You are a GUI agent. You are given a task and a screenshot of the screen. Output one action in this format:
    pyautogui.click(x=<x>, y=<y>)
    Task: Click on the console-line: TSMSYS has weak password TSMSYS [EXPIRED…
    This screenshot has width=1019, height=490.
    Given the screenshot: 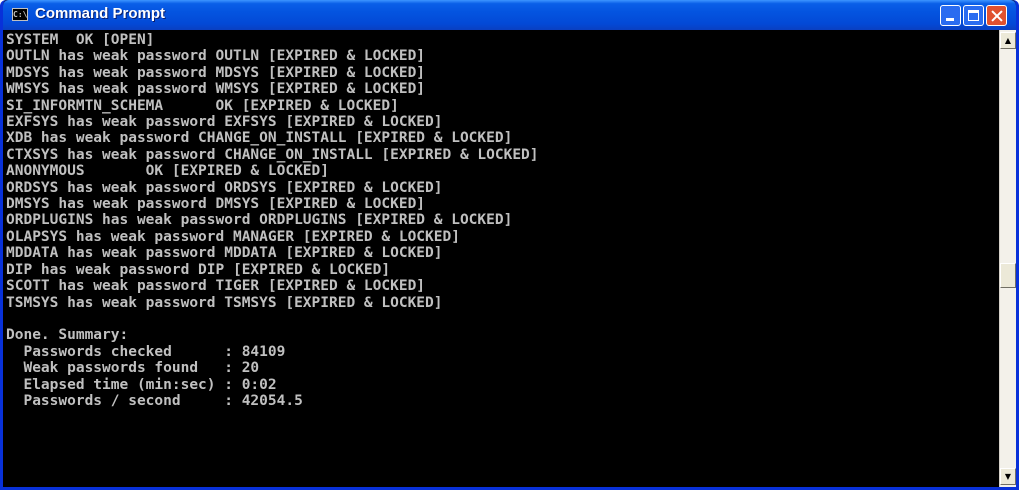 What is the action you would take?
    pyautogui.click(x=224, y=302)
    